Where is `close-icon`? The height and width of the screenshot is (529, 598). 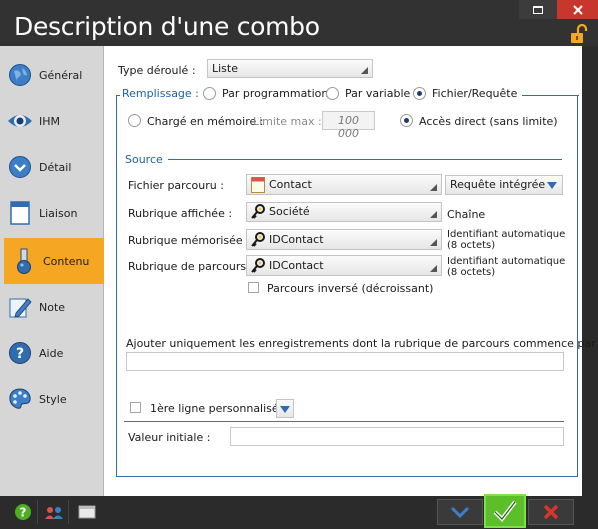 close-icon is located at coordinates (577, 9).